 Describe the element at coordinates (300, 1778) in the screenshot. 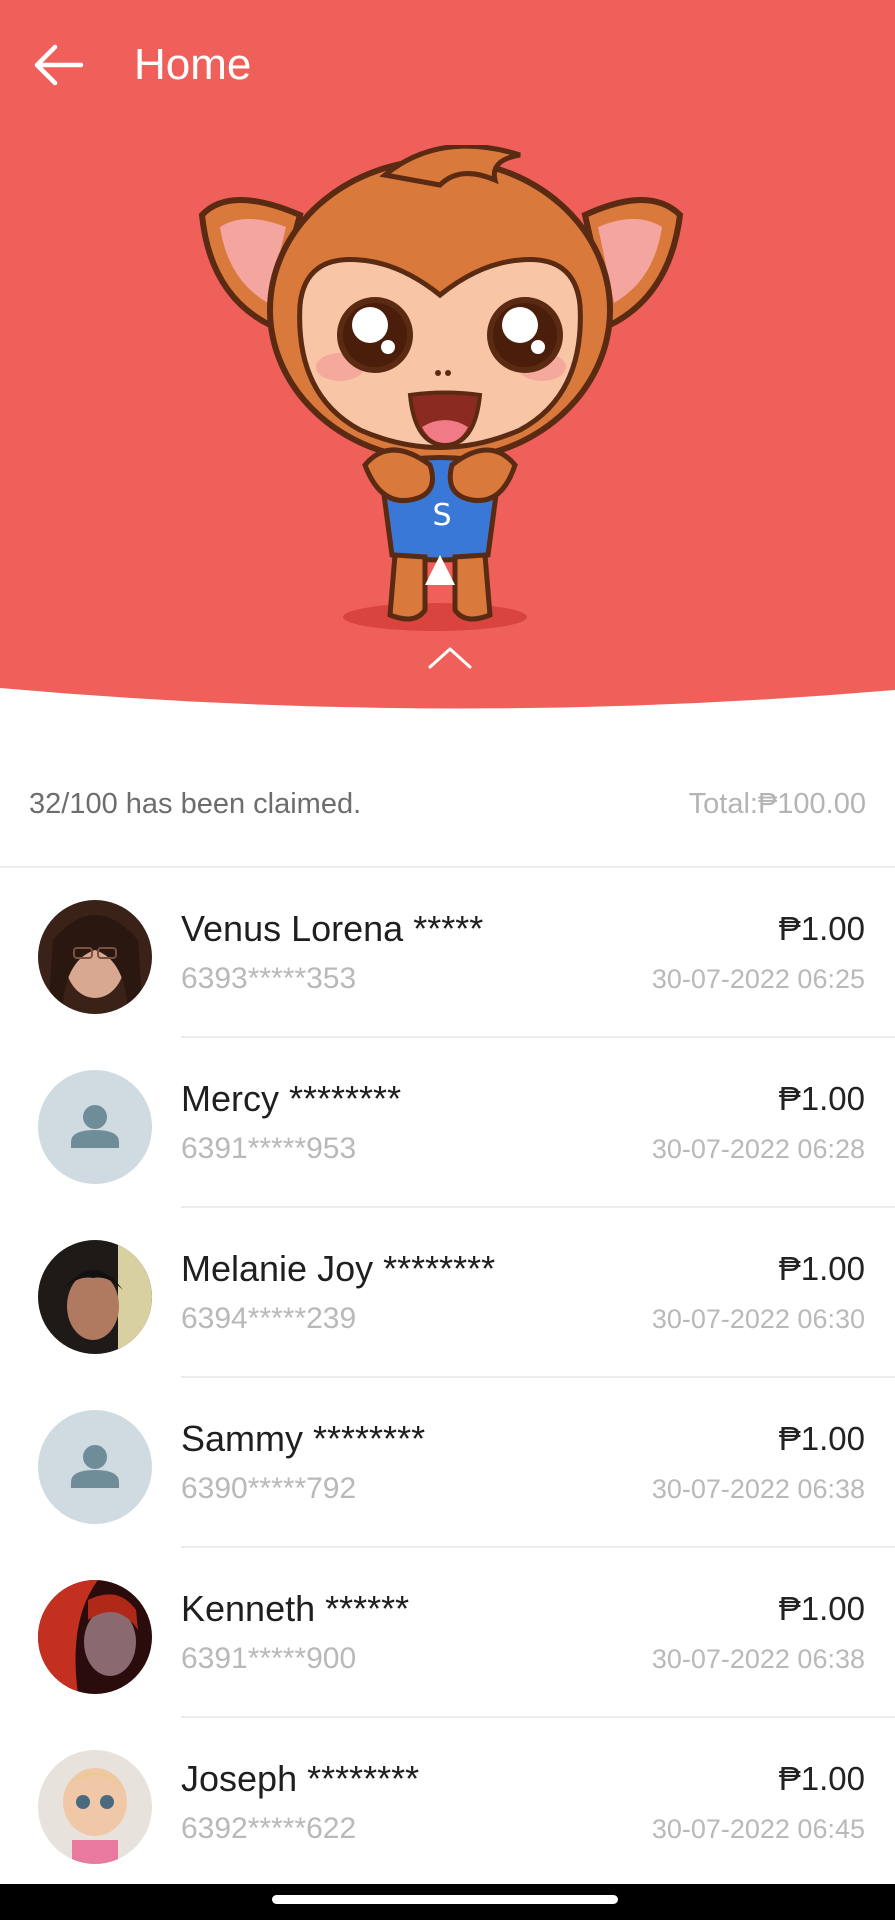

I see `claimer-name: Joseph ********` at that location.